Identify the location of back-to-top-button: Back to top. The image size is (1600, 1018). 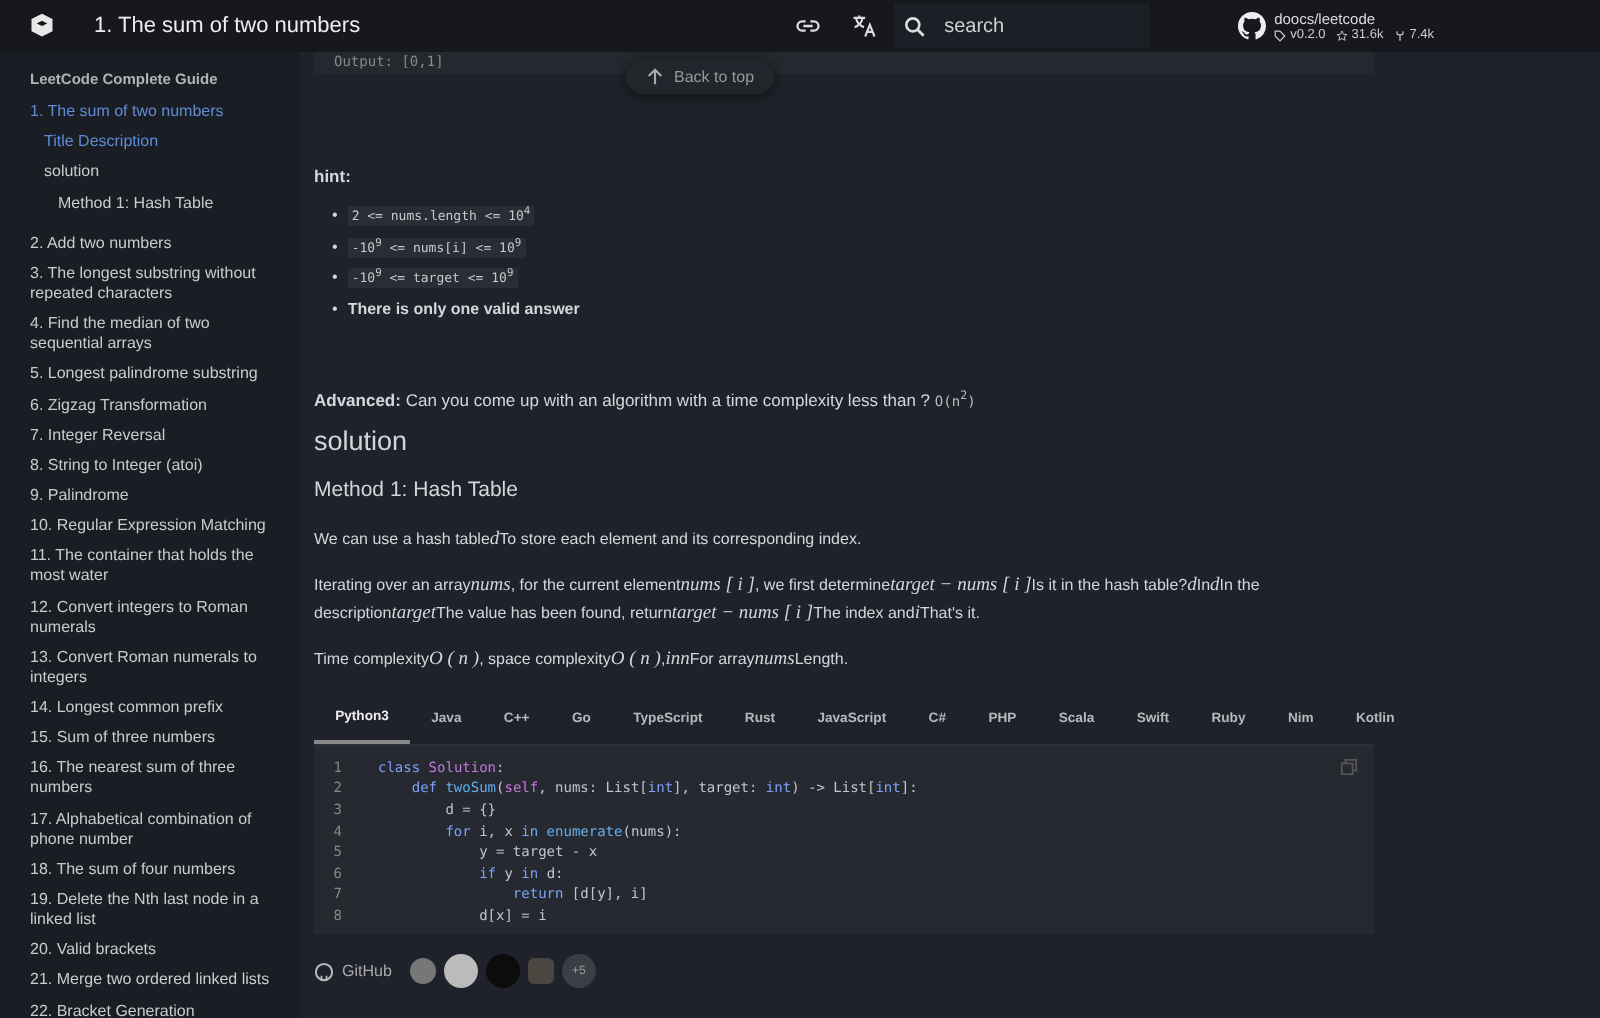
(700, 77).